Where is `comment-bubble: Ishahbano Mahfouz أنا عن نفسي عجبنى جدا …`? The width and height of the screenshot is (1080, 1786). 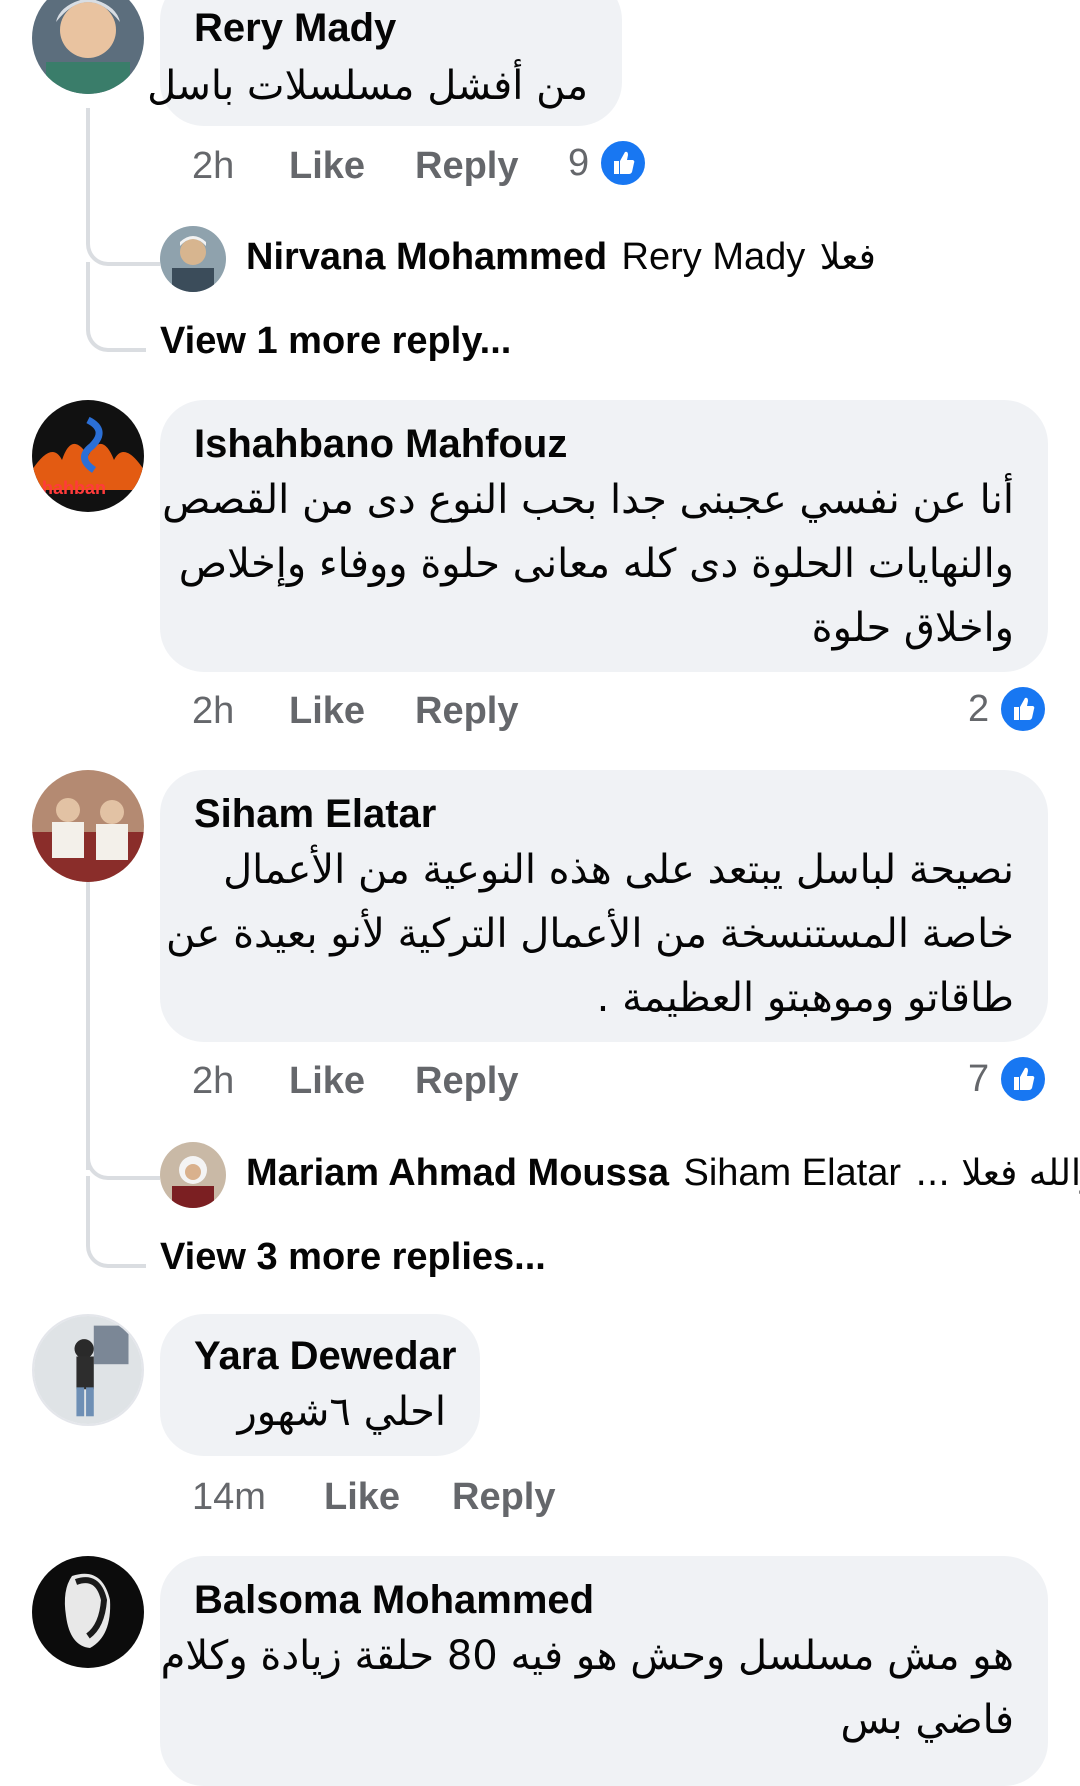
comment-bubble: Ishahbano Mahfouz أنا عن نفسي عجبنى جدا … is located at coordinates (604, 536).